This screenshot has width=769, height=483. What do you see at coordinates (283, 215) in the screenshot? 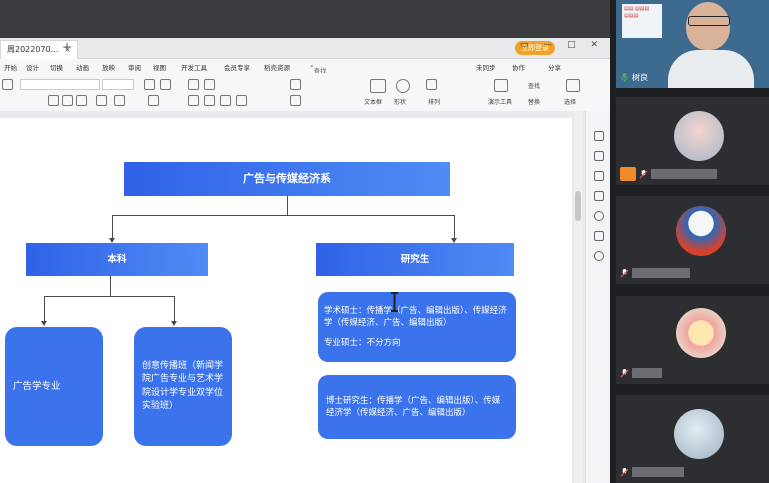
I see `connector-horizontal` at bounding box center [283, 215].